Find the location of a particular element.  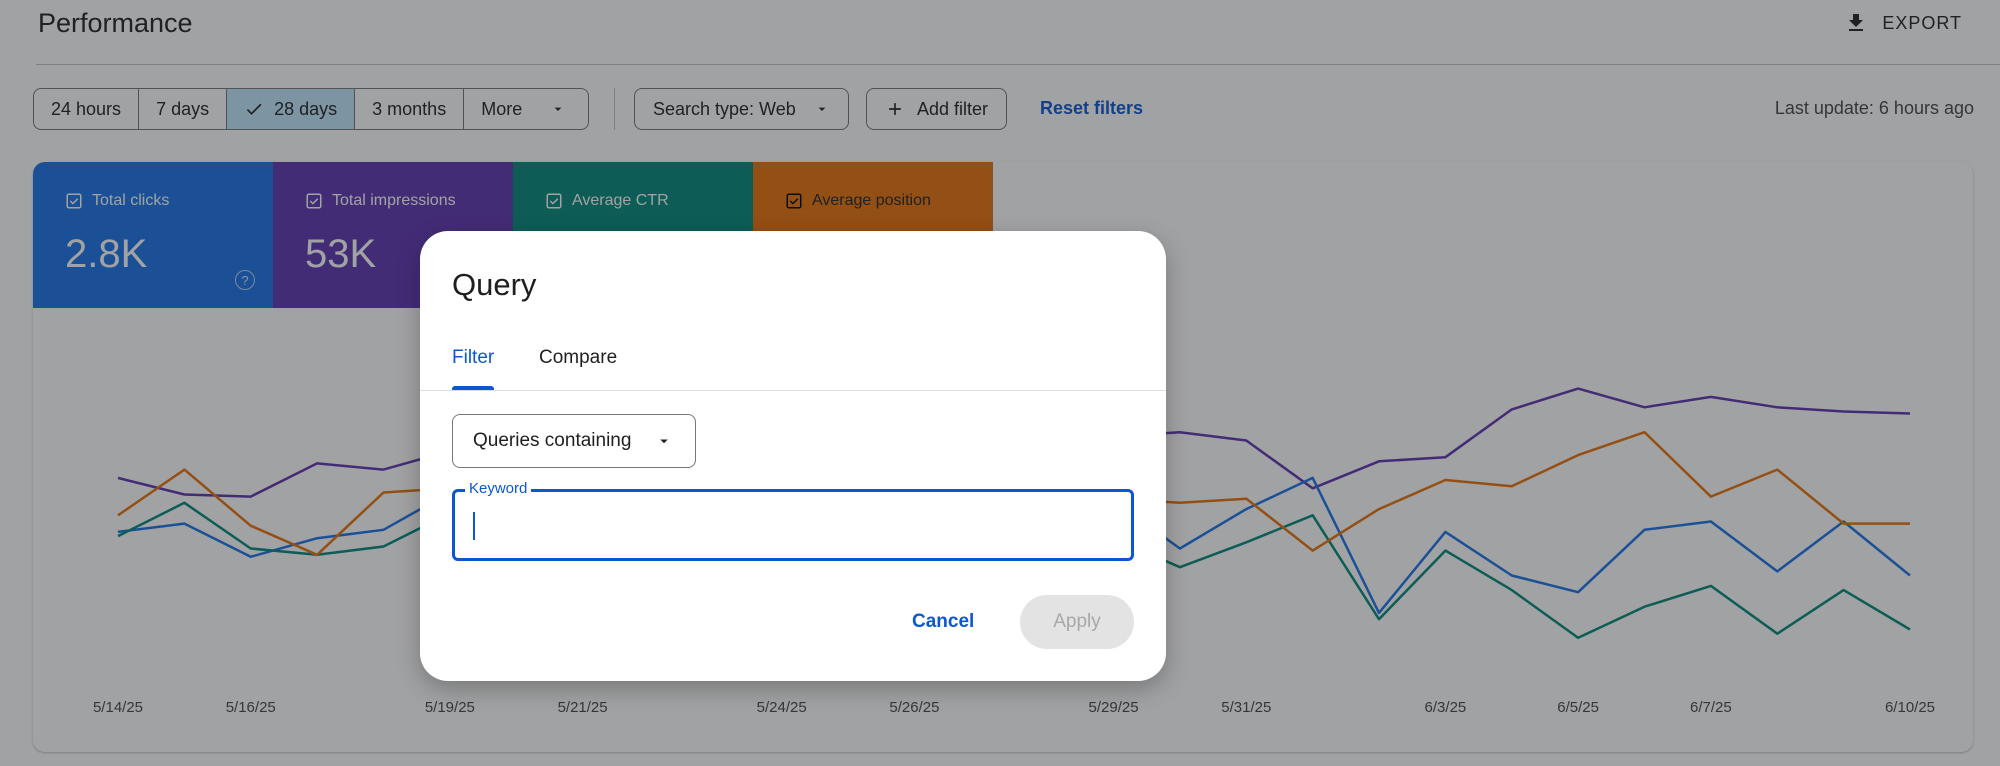

keyword-field: Keyword is located at coordinates (793, 520).